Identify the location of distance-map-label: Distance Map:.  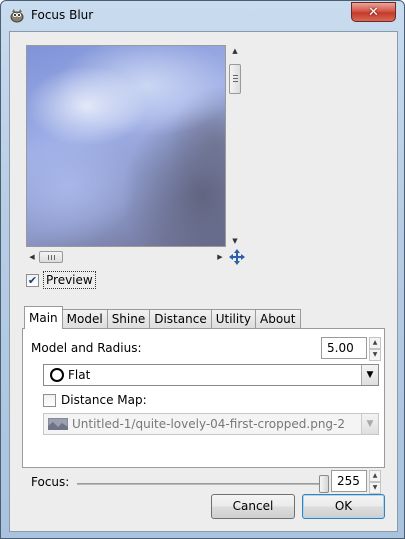
(104, 400).